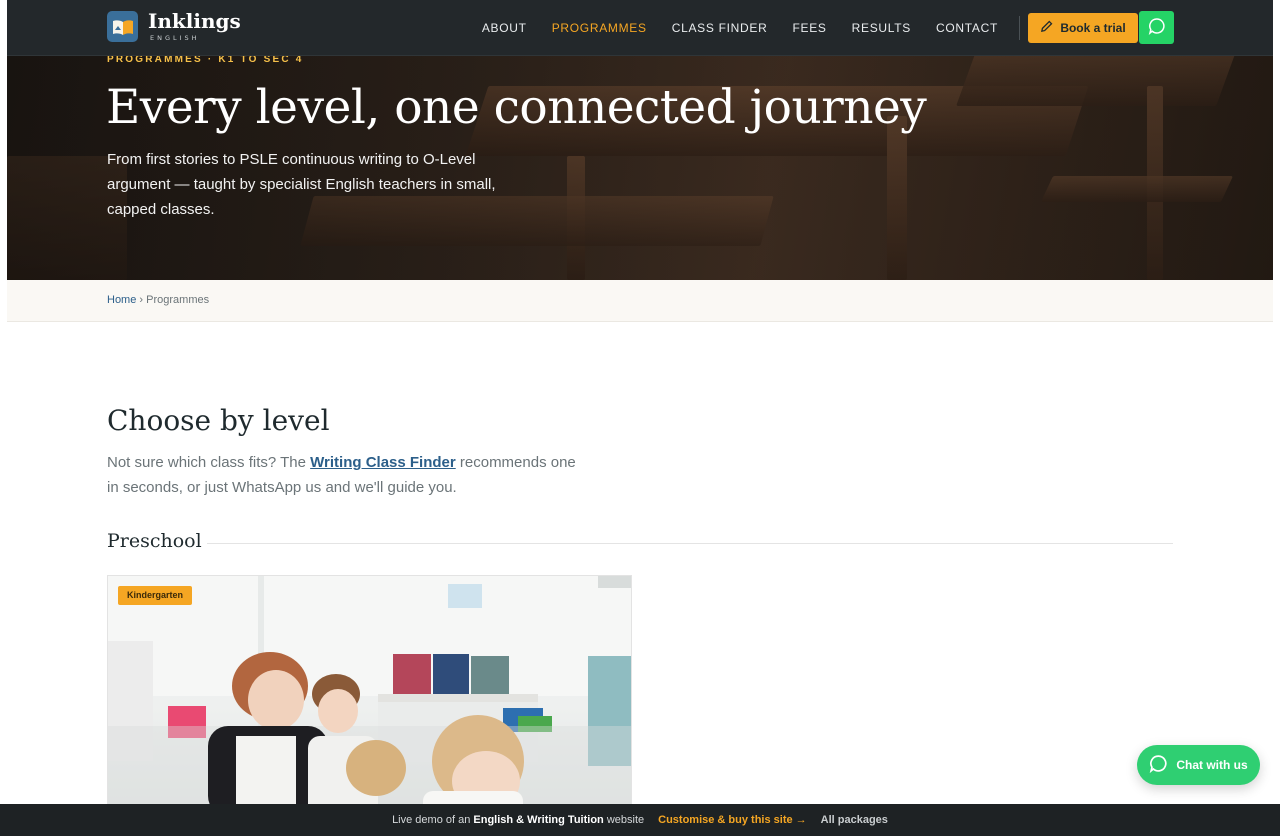 Image resolution: width=1280 pixels, height=836 pixels. What do you see at coordinates (1046, 28) in the screenshot?
I see `pencil-icon` at bounding box center [1046, 28].